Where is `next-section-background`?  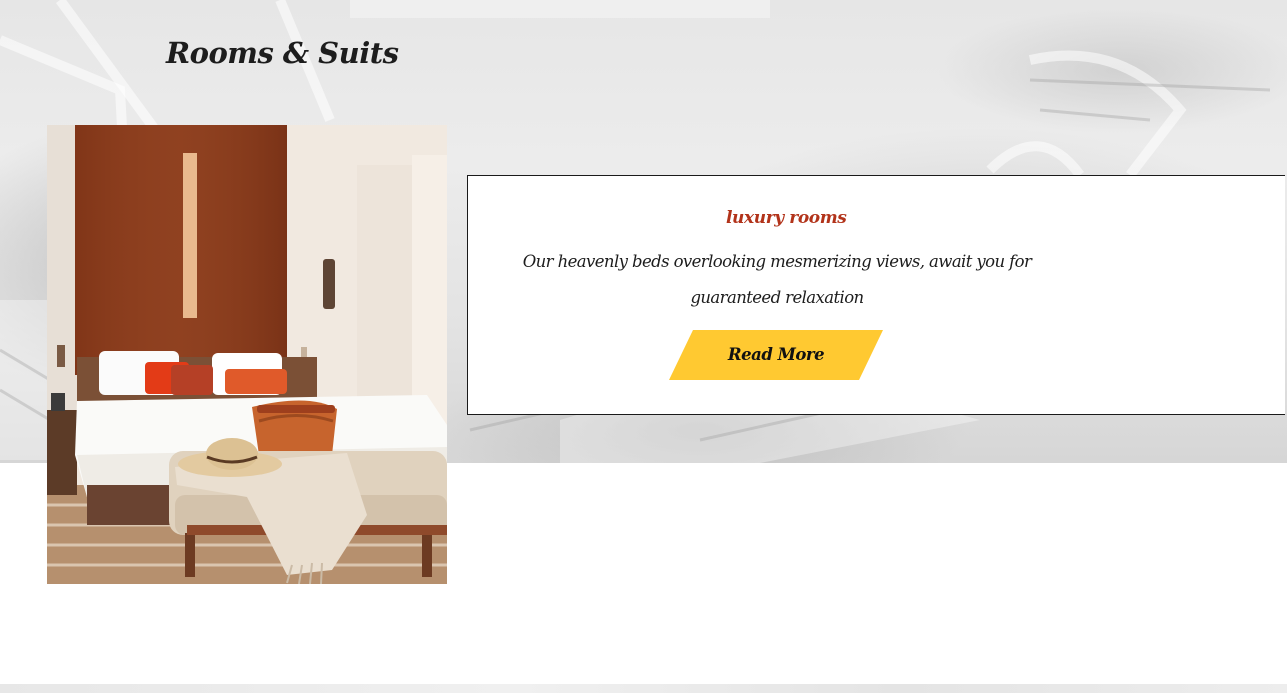
next-section-background is located at coordinates (643, 688).